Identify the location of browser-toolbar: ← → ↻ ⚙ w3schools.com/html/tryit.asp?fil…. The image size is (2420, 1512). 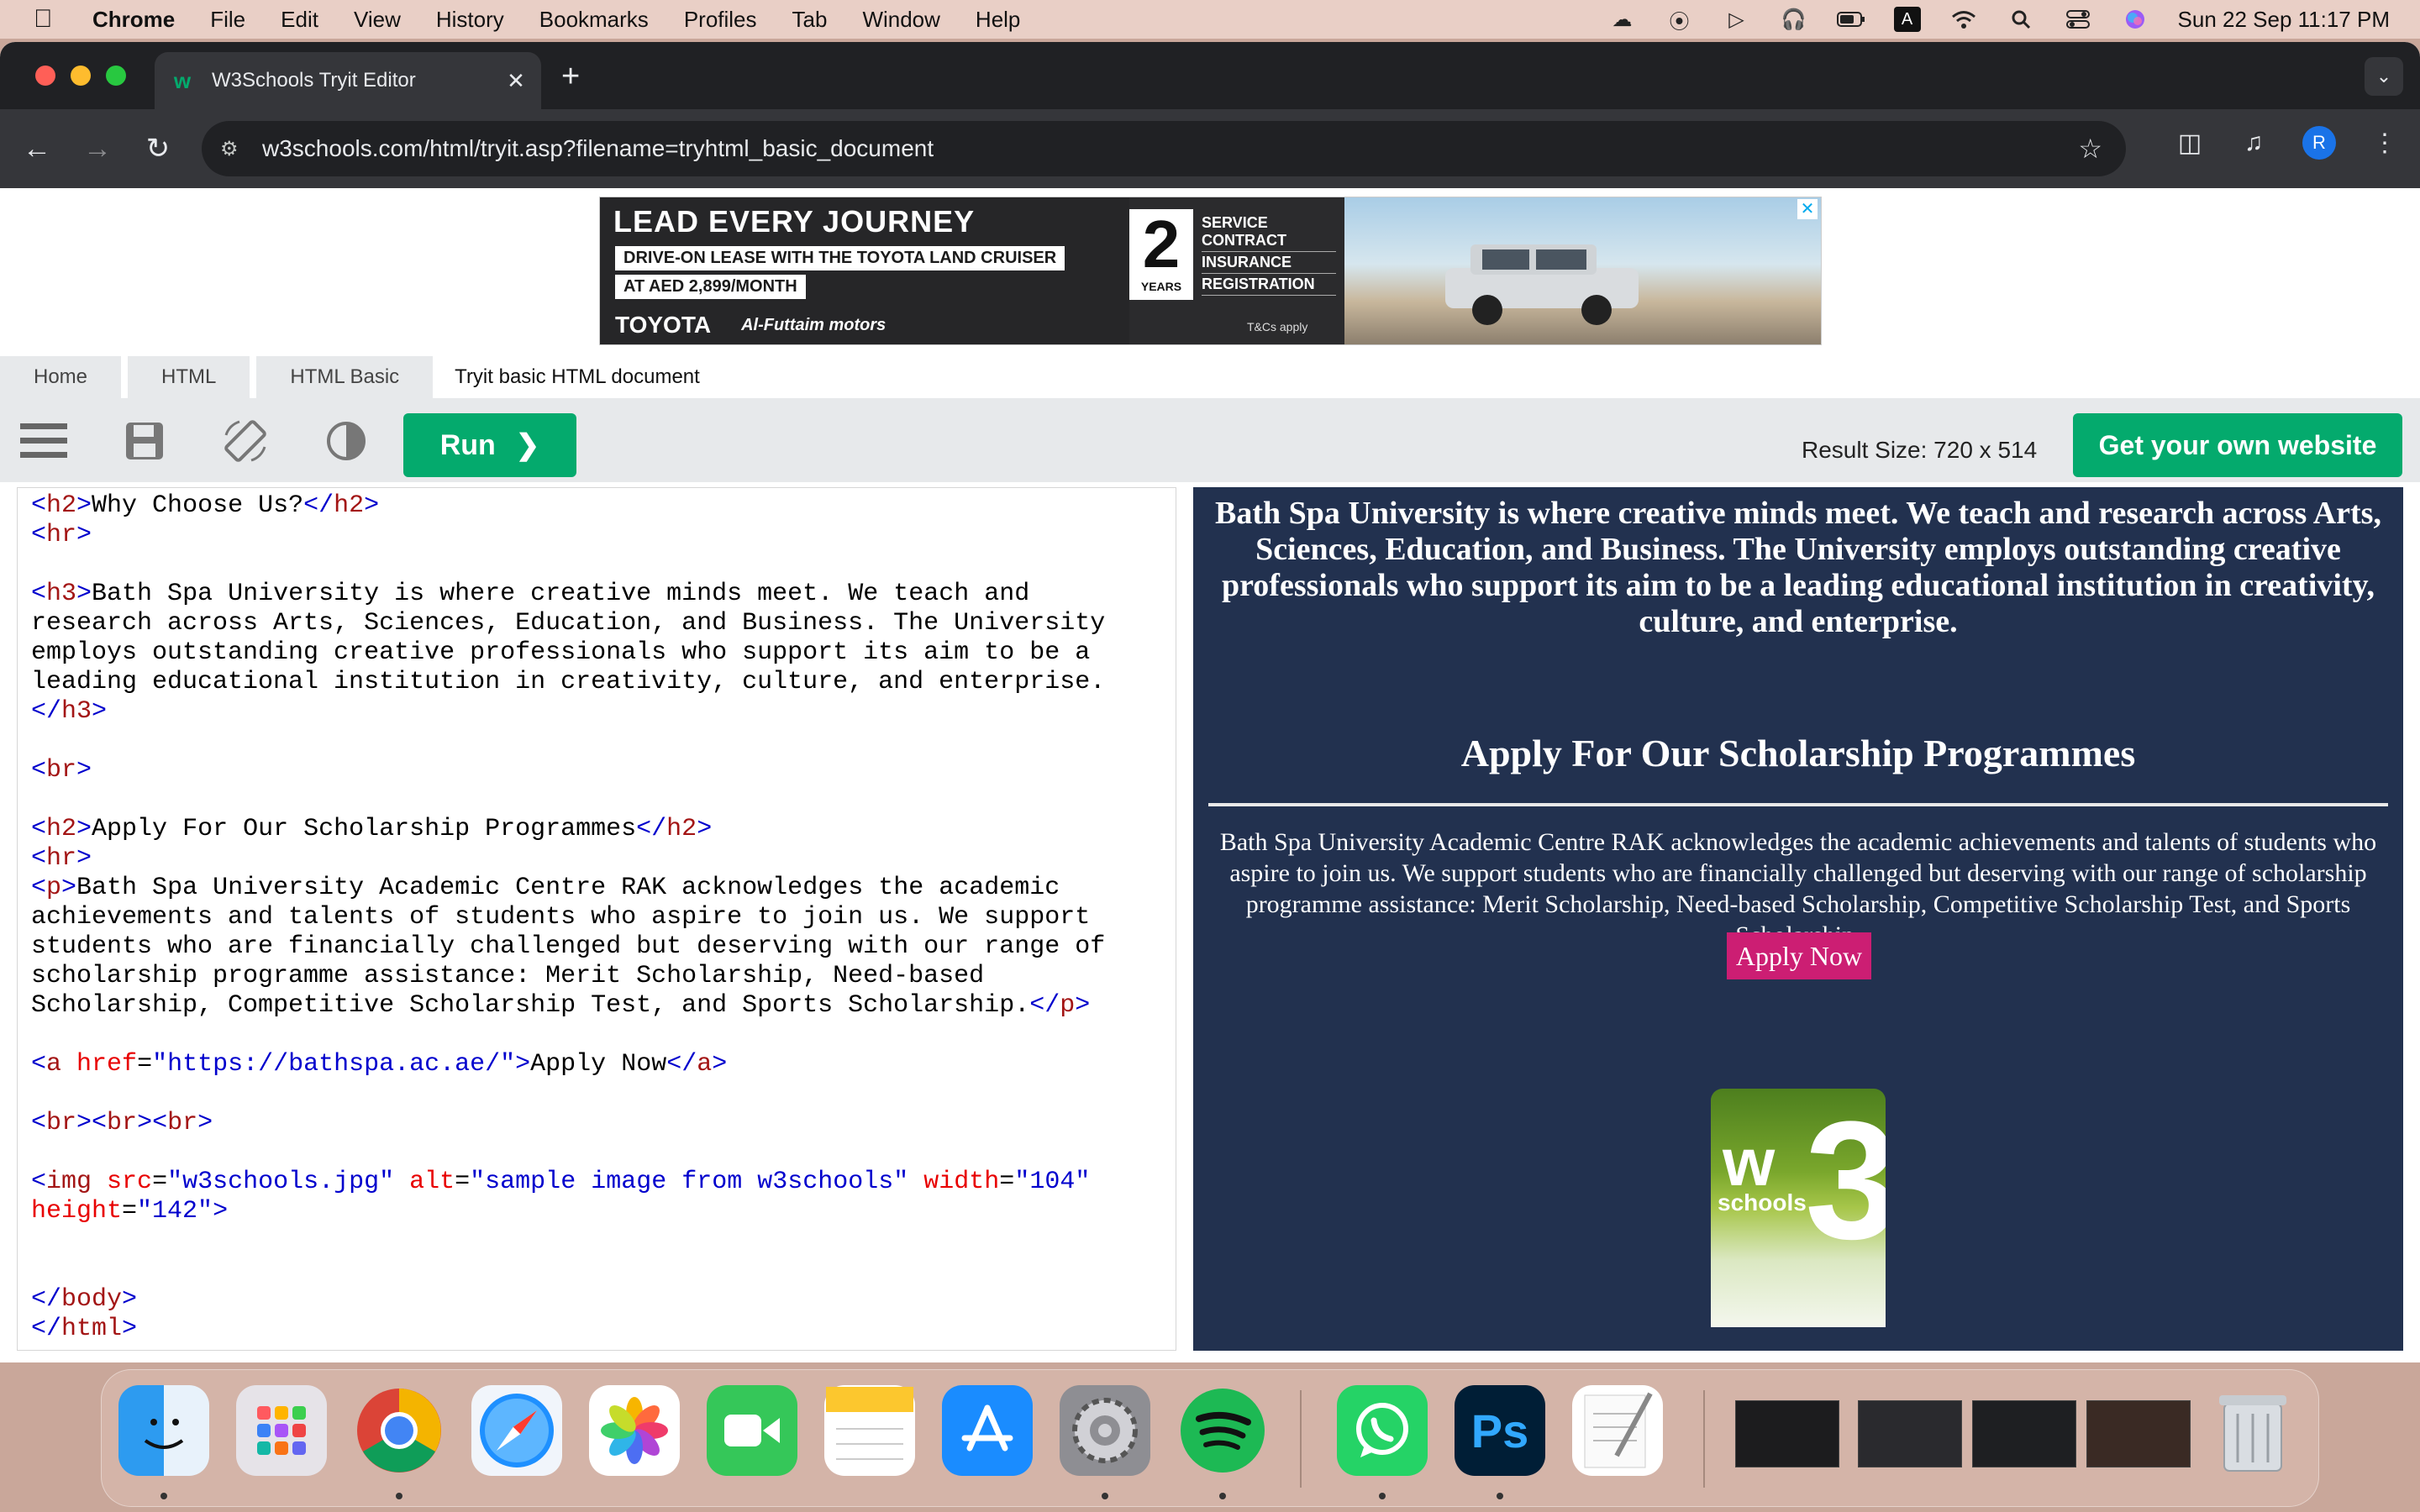
(1210, 148).